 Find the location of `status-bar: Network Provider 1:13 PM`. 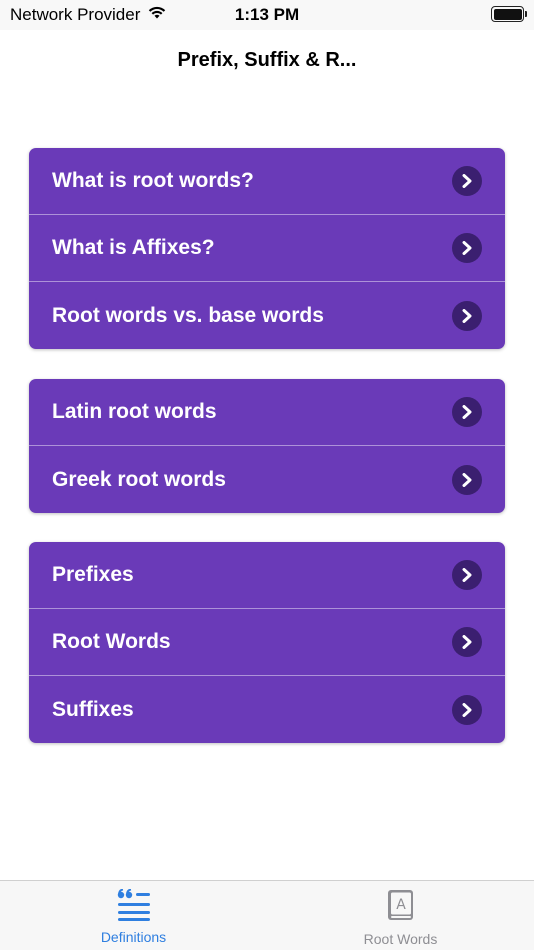

status-bar: Network Provider 1:13 PM is located at coordinates (267, 15).